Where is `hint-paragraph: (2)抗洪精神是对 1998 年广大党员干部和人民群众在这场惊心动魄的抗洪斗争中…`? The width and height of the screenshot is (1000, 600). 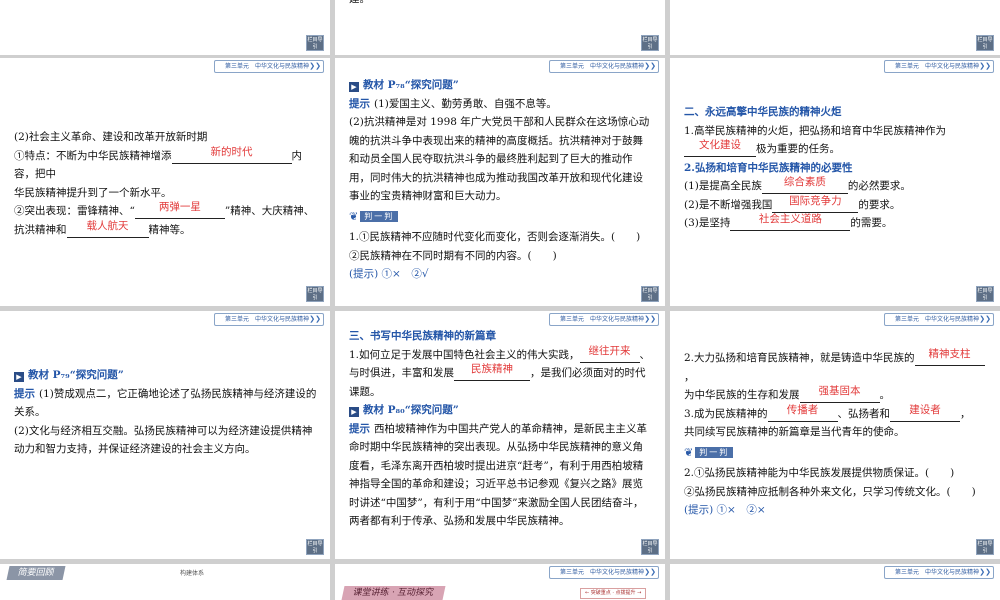 hint-paragraph: (2)抗洪精神是对 1998 年广大党员干部和人民群众在这场惊心动魄的抗洪斗争中… is located at coordinates (499, 159).